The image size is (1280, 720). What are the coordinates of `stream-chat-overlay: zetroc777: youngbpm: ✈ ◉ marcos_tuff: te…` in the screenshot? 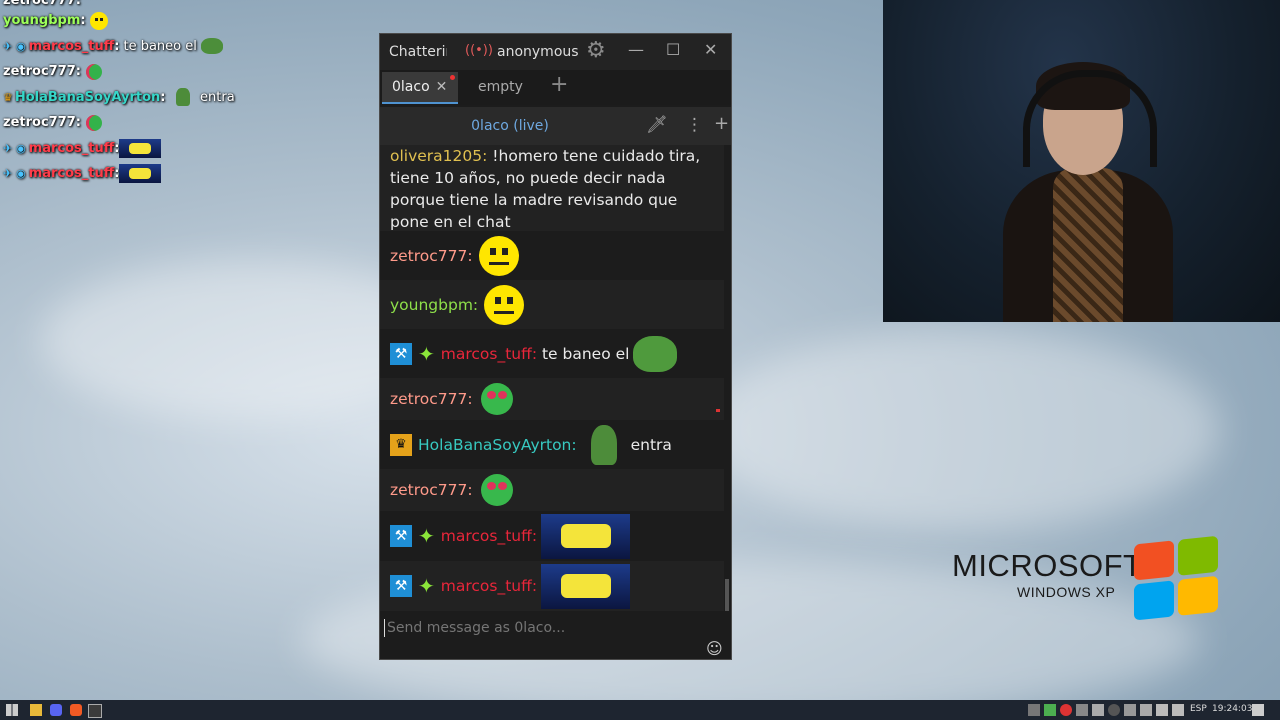 It's located at (190, 93).